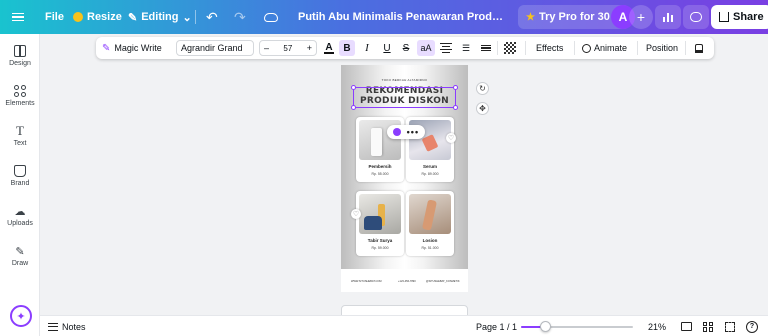 This screenshot has height=336, width=768. What do you see at coordinates (240, 17) in the screenshot?
I see `redo-button: ↷` at bounding box center [240, 17].